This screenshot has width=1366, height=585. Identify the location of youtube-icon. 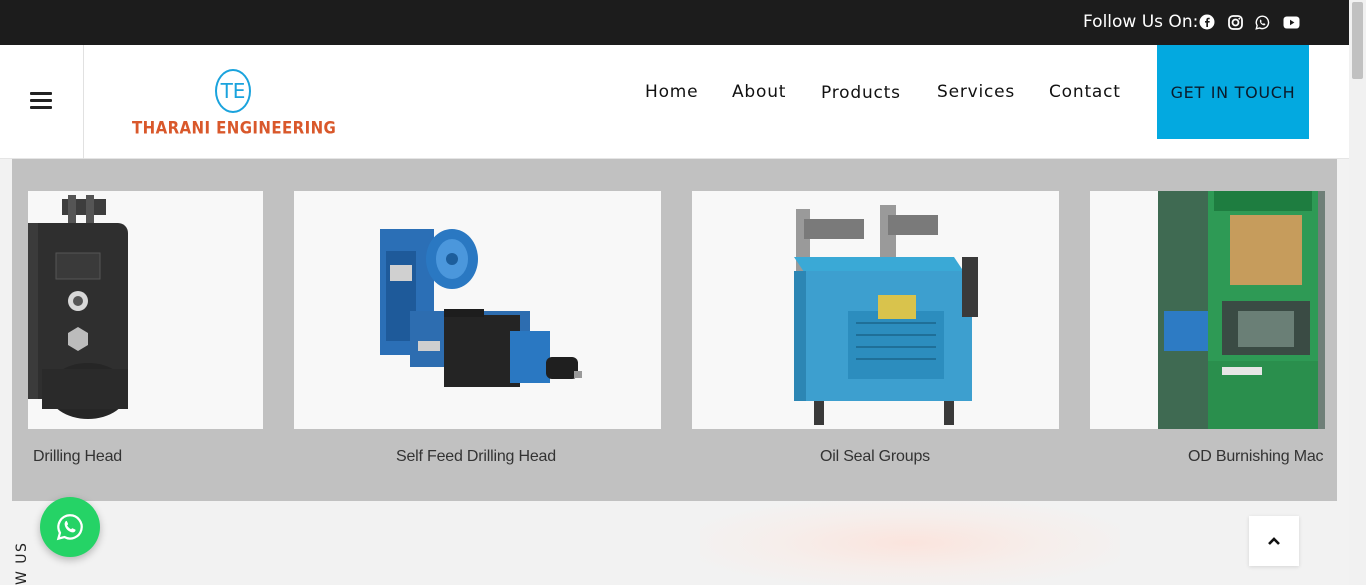
(1291, 22).